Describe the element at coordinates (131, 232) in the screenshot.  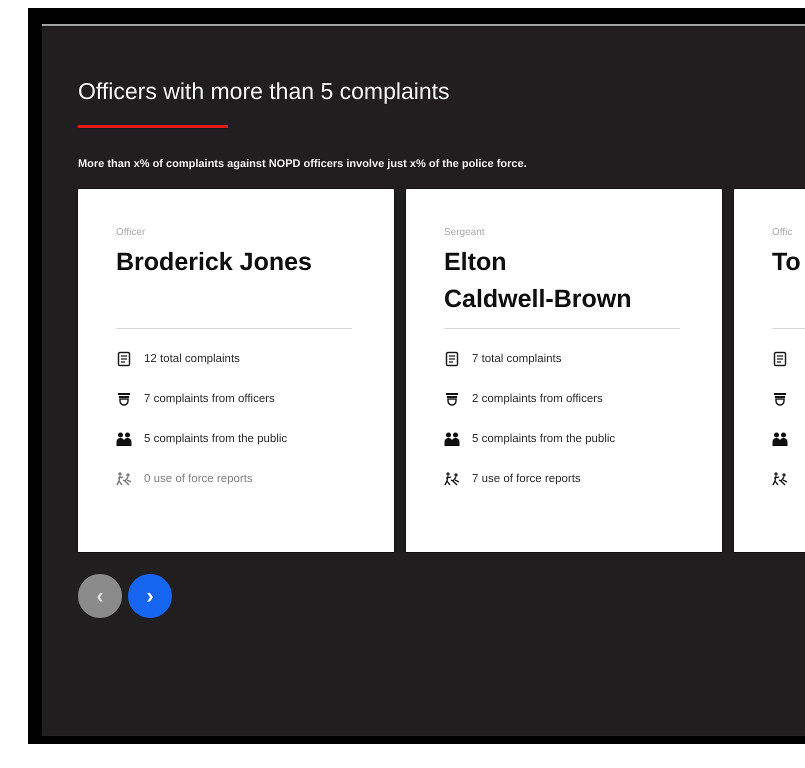
I see `officer-rank: Officer` at that location.